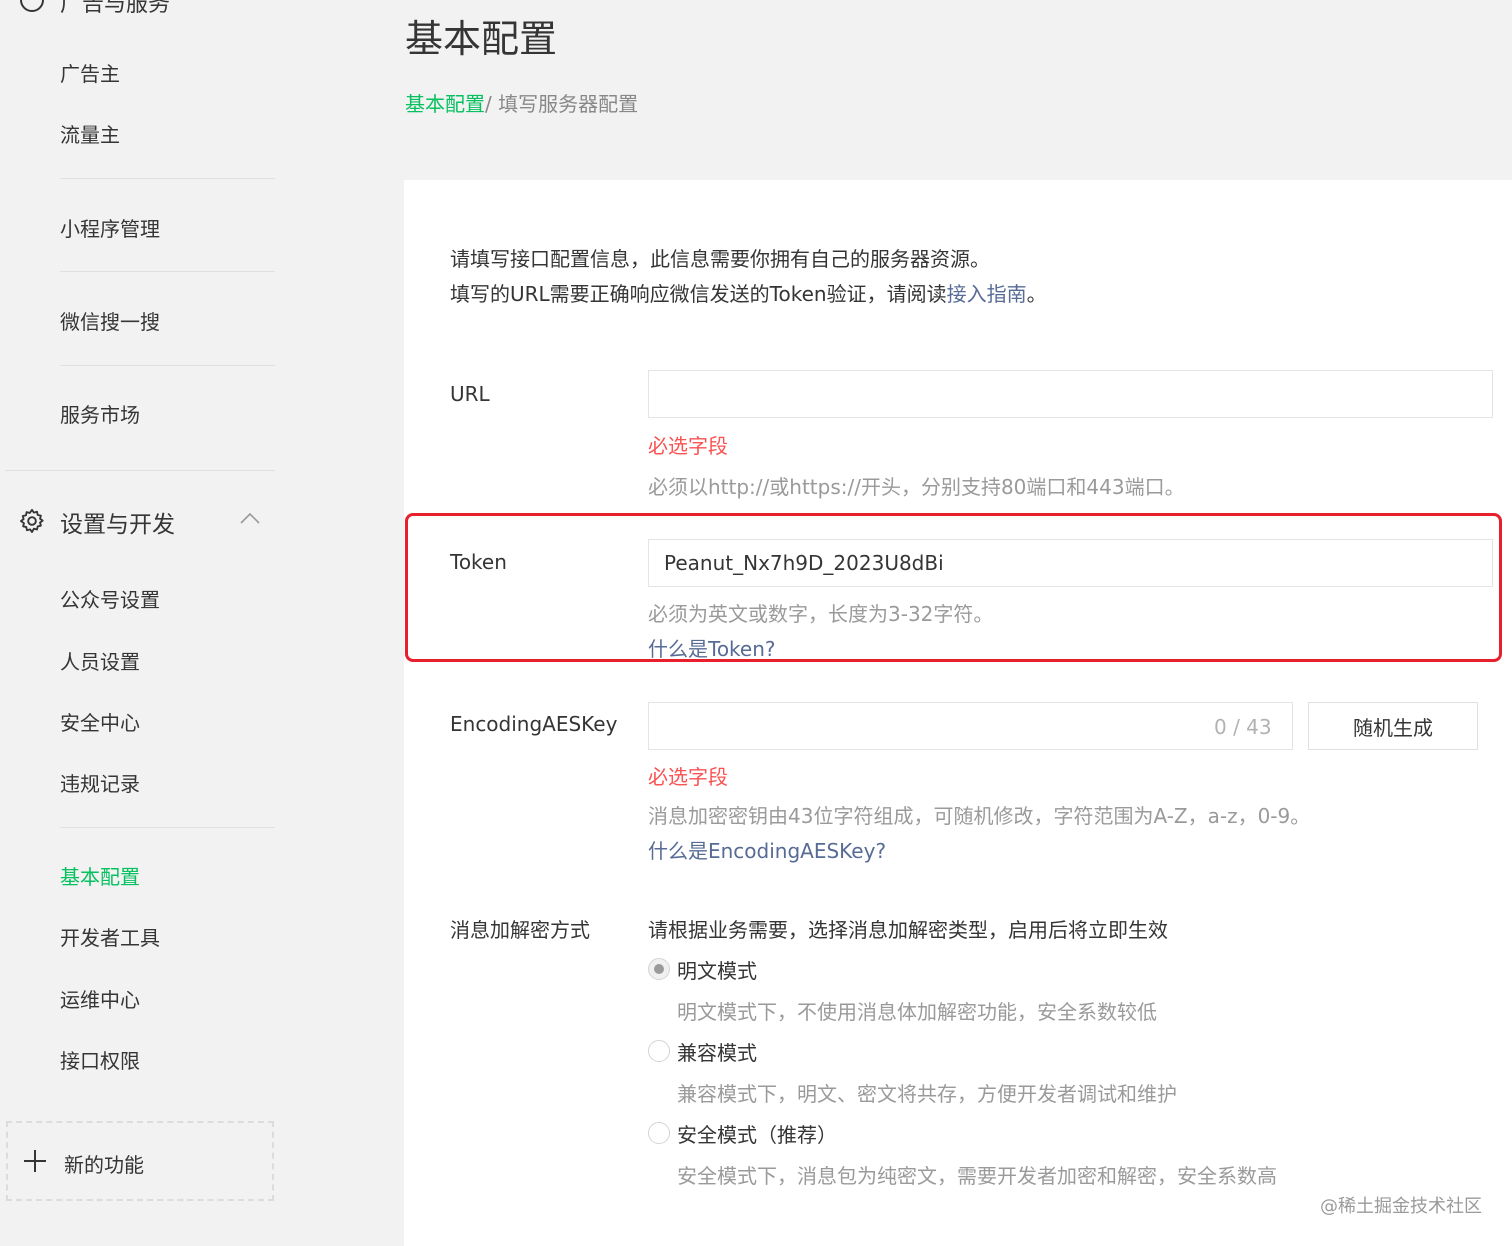 The height and width of the screenshot is (1246, 1512). I want to click on sidebar-section-settings-dev: 设置与开发, so click(145, 521).